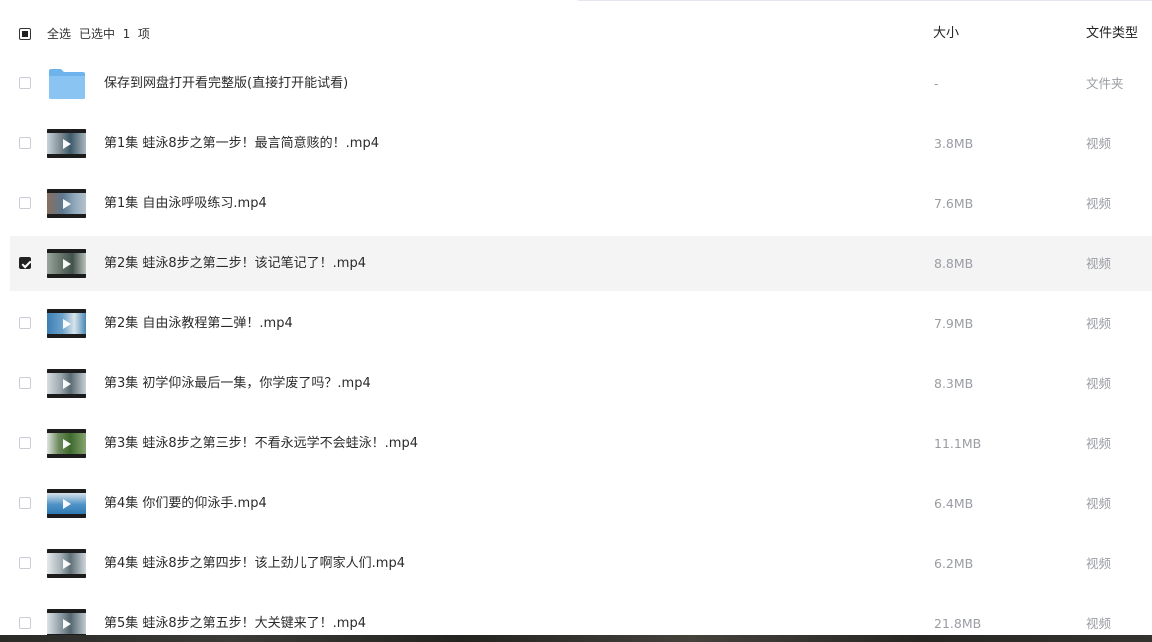 The height and width of the screenshot is (642, 1152). Describe the element at coordinates (237, 384) in the screenshot. I see `file-name: 第3集 初学仰泳最后一集，你学废了吗？.mp4` at that location.